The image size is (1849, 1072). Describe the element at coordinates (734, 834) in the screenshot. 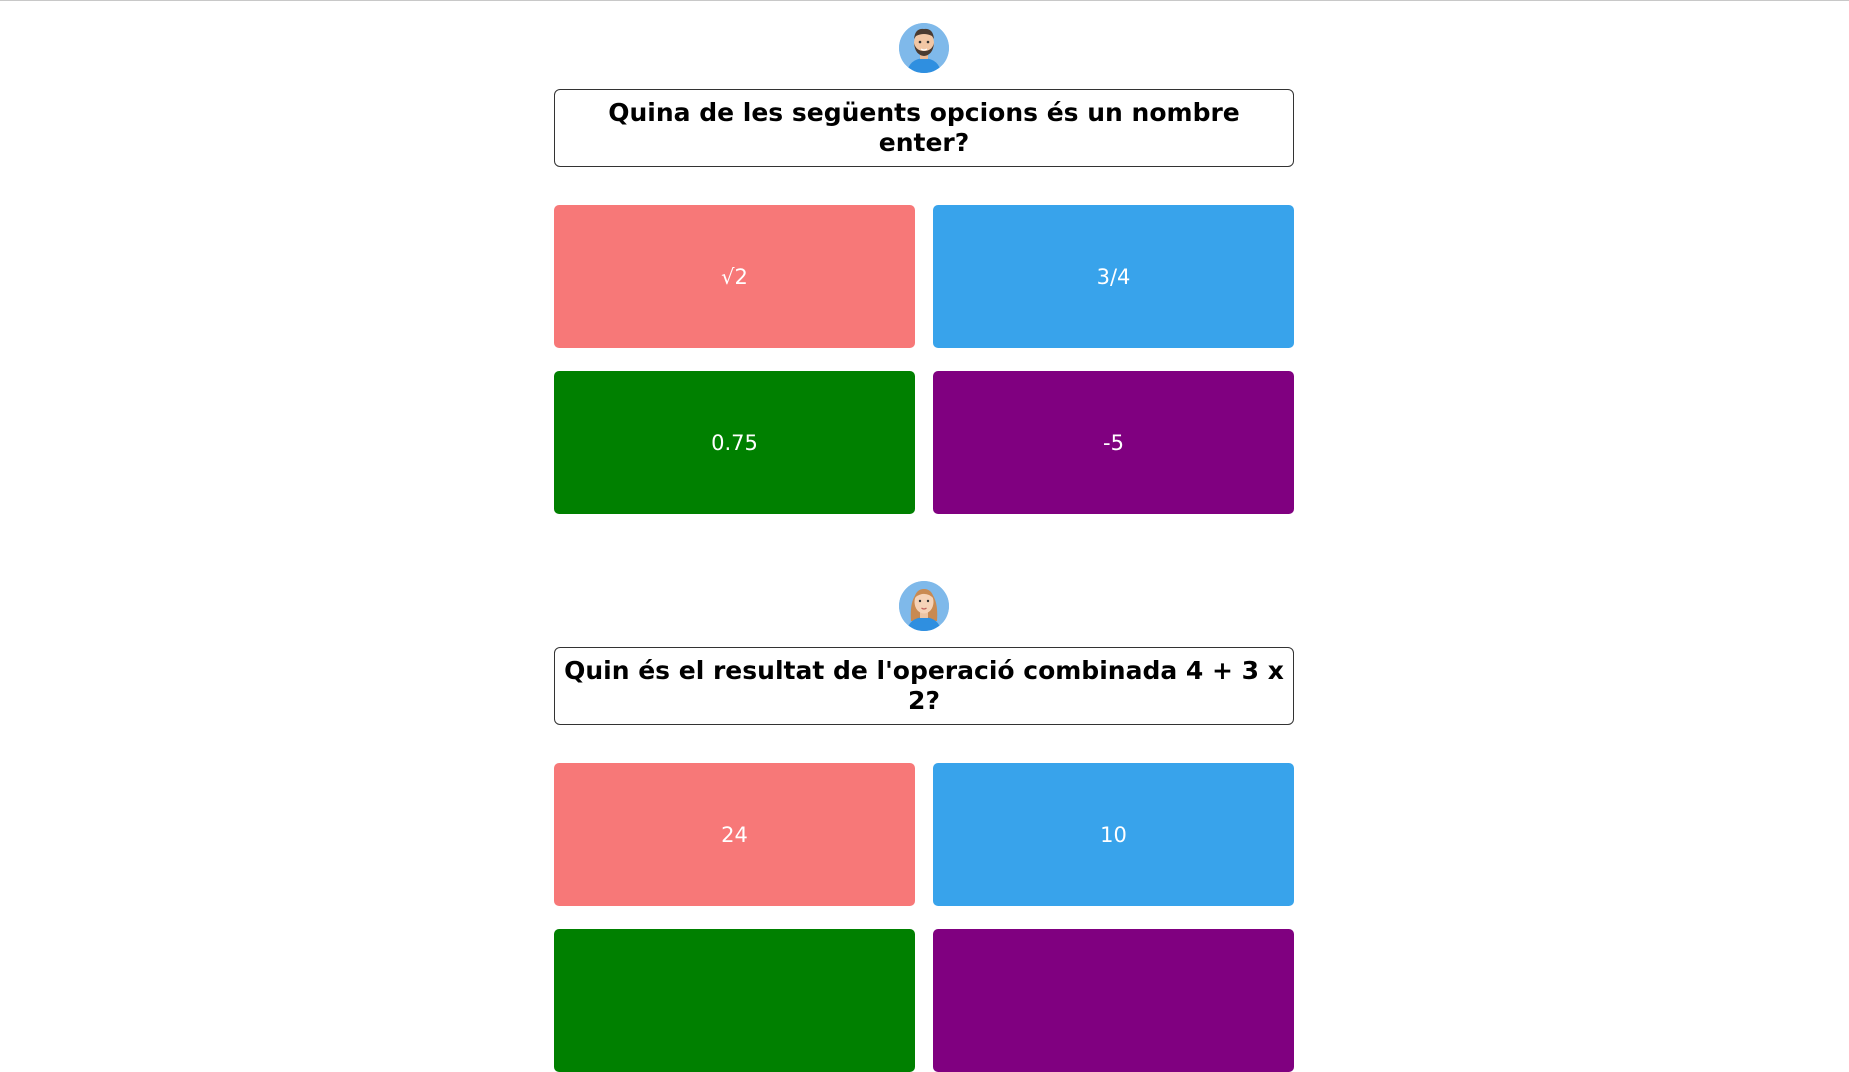

I see `answer-button-red: 24` at that location.